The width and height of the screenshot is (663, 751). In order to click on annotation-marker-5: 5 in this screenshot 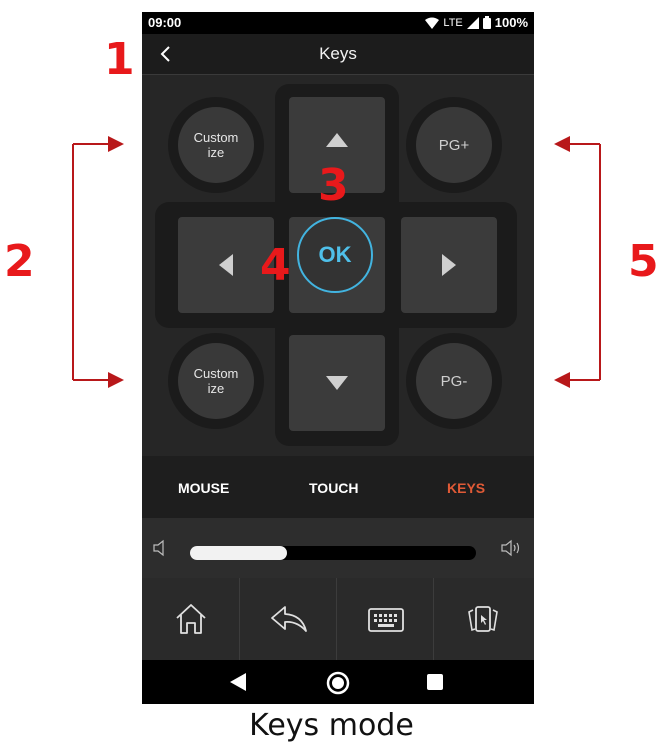, I will do `click(643, 261)`.